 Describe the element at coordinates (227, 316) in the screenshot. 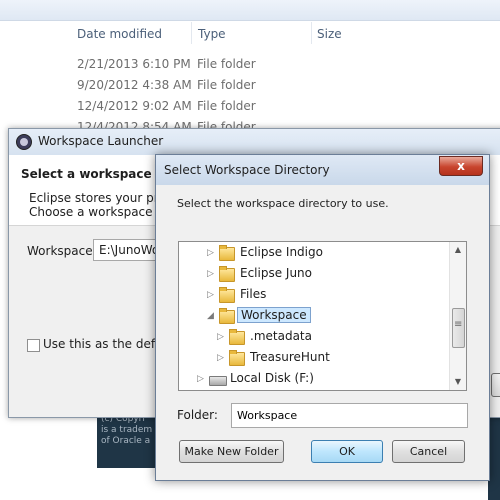

I see `folder-open-icon` at that location.